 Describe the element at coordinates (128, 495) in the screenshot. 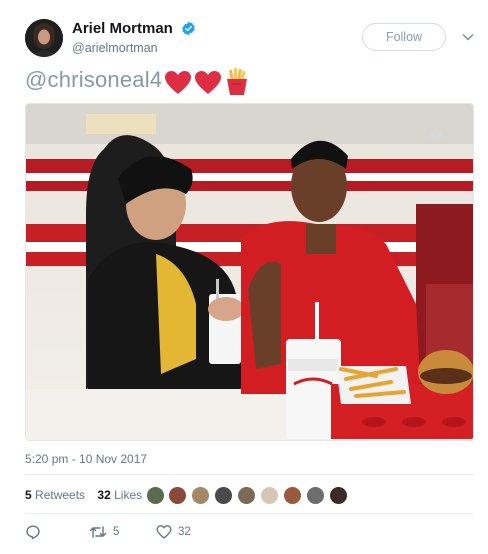

I see `likes-label: Likes` at that location.